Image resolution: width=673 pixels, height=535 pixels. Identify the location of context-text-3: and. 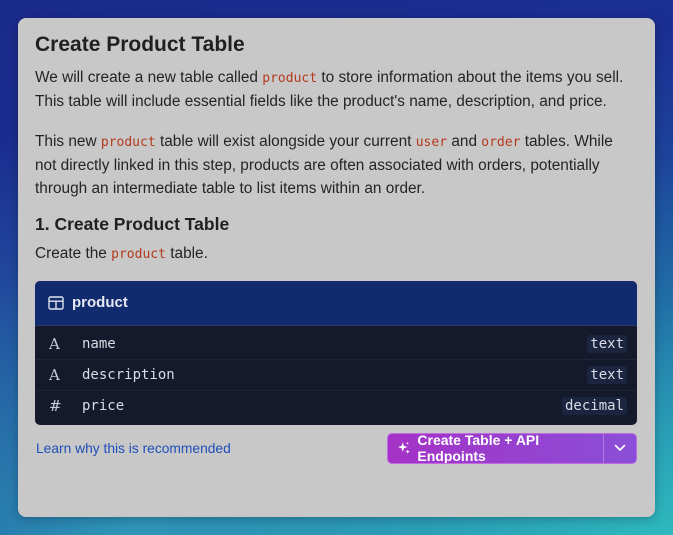
(464, 141).